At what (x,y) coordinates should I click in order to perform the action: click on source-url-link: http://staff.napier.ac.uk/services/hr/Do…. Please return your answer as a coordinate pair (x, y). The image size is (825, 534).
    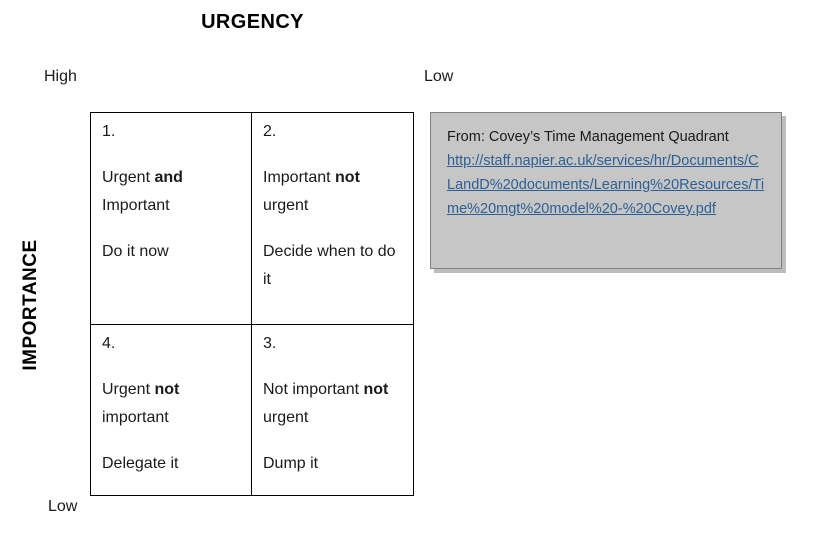
    Looking at the image, I should click on (606, 185).